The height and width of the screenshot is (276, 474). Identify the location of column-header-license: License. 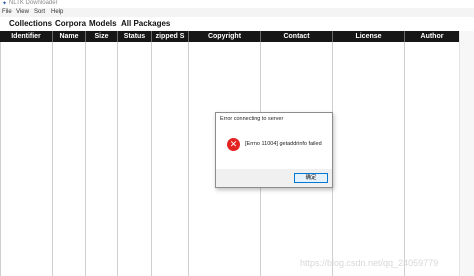
(368, 36).